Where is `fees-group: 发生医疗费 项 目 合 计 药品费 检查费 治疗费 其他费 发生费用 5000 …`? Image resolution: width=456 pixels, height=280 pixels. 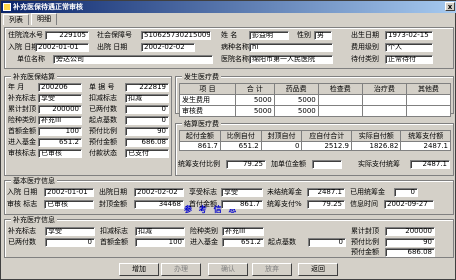
fees-group: 发生医疗费 项 目 合 计 药品费 检查费 治疗费 其他费 发生费用 5000 … is located at coordinates (314, 94).